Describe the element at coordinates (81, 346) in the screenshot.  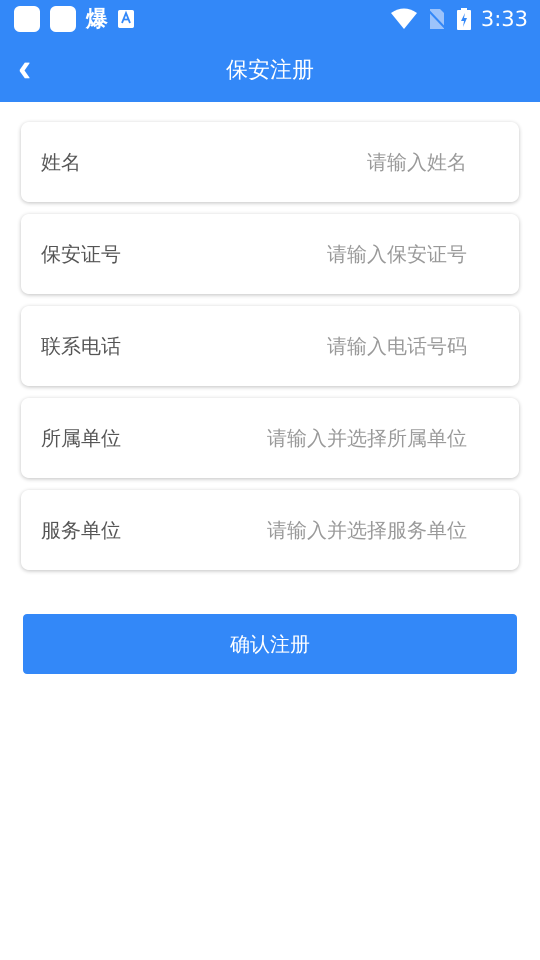
I see `field-label: 联系电话` at that location.